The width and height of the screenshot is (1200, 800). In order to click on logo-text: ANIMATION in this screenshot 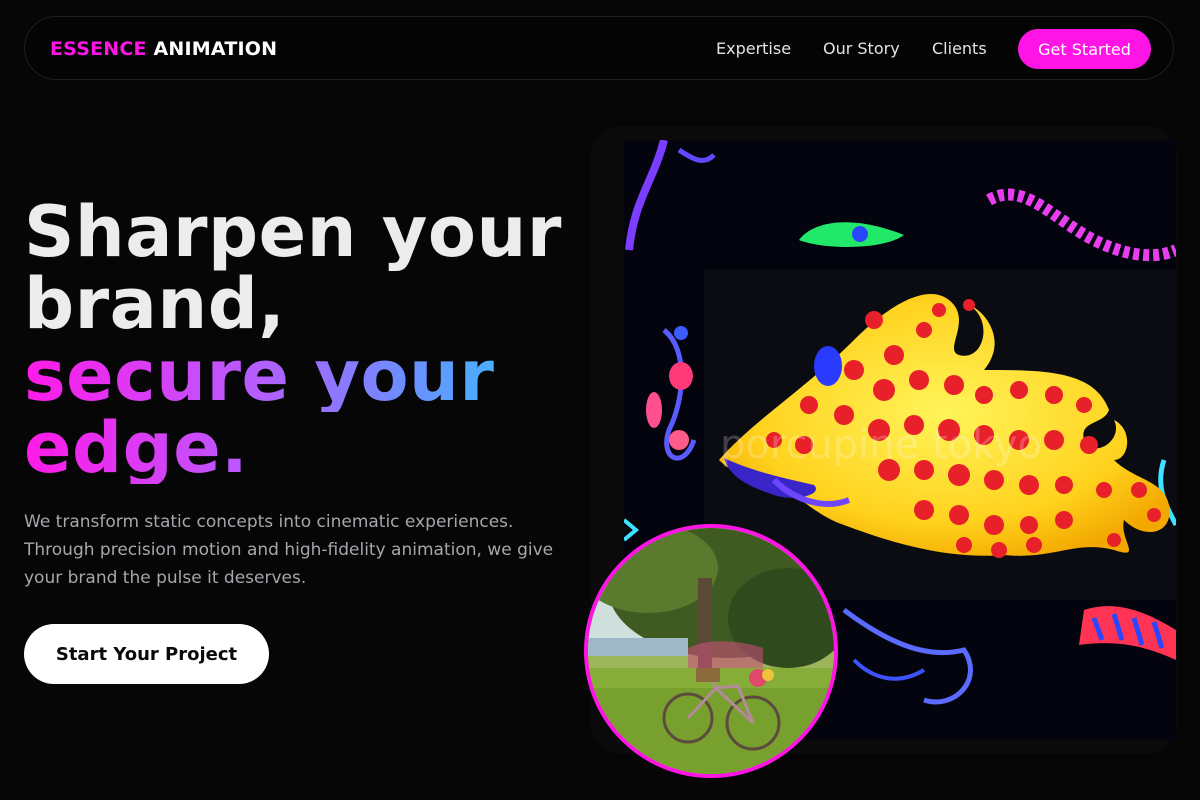, I will do `click(215, 49)`.